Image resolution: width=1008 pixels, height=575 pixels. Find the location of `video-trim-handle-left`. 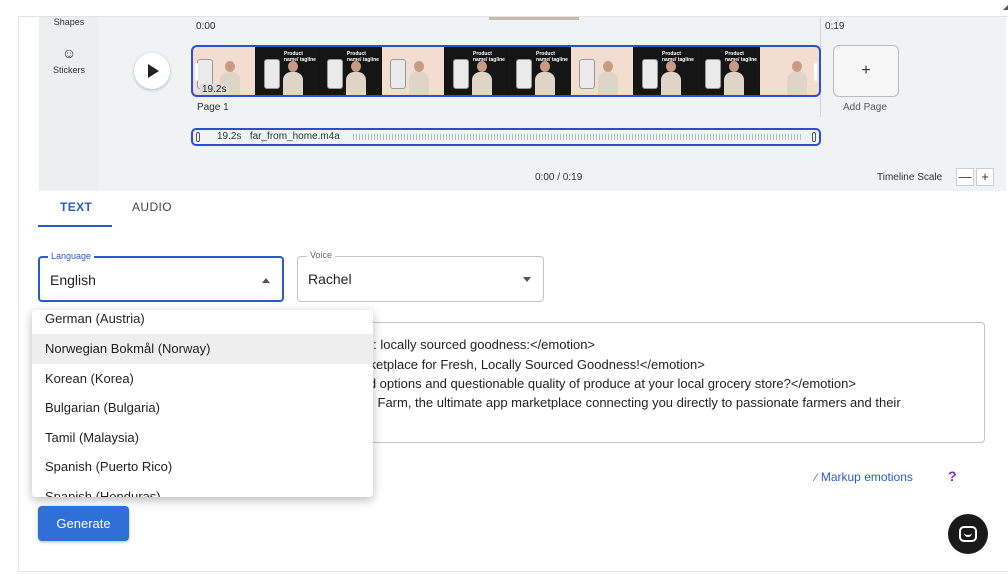

video-trim-handle-left is located at coordinates (196, 72).